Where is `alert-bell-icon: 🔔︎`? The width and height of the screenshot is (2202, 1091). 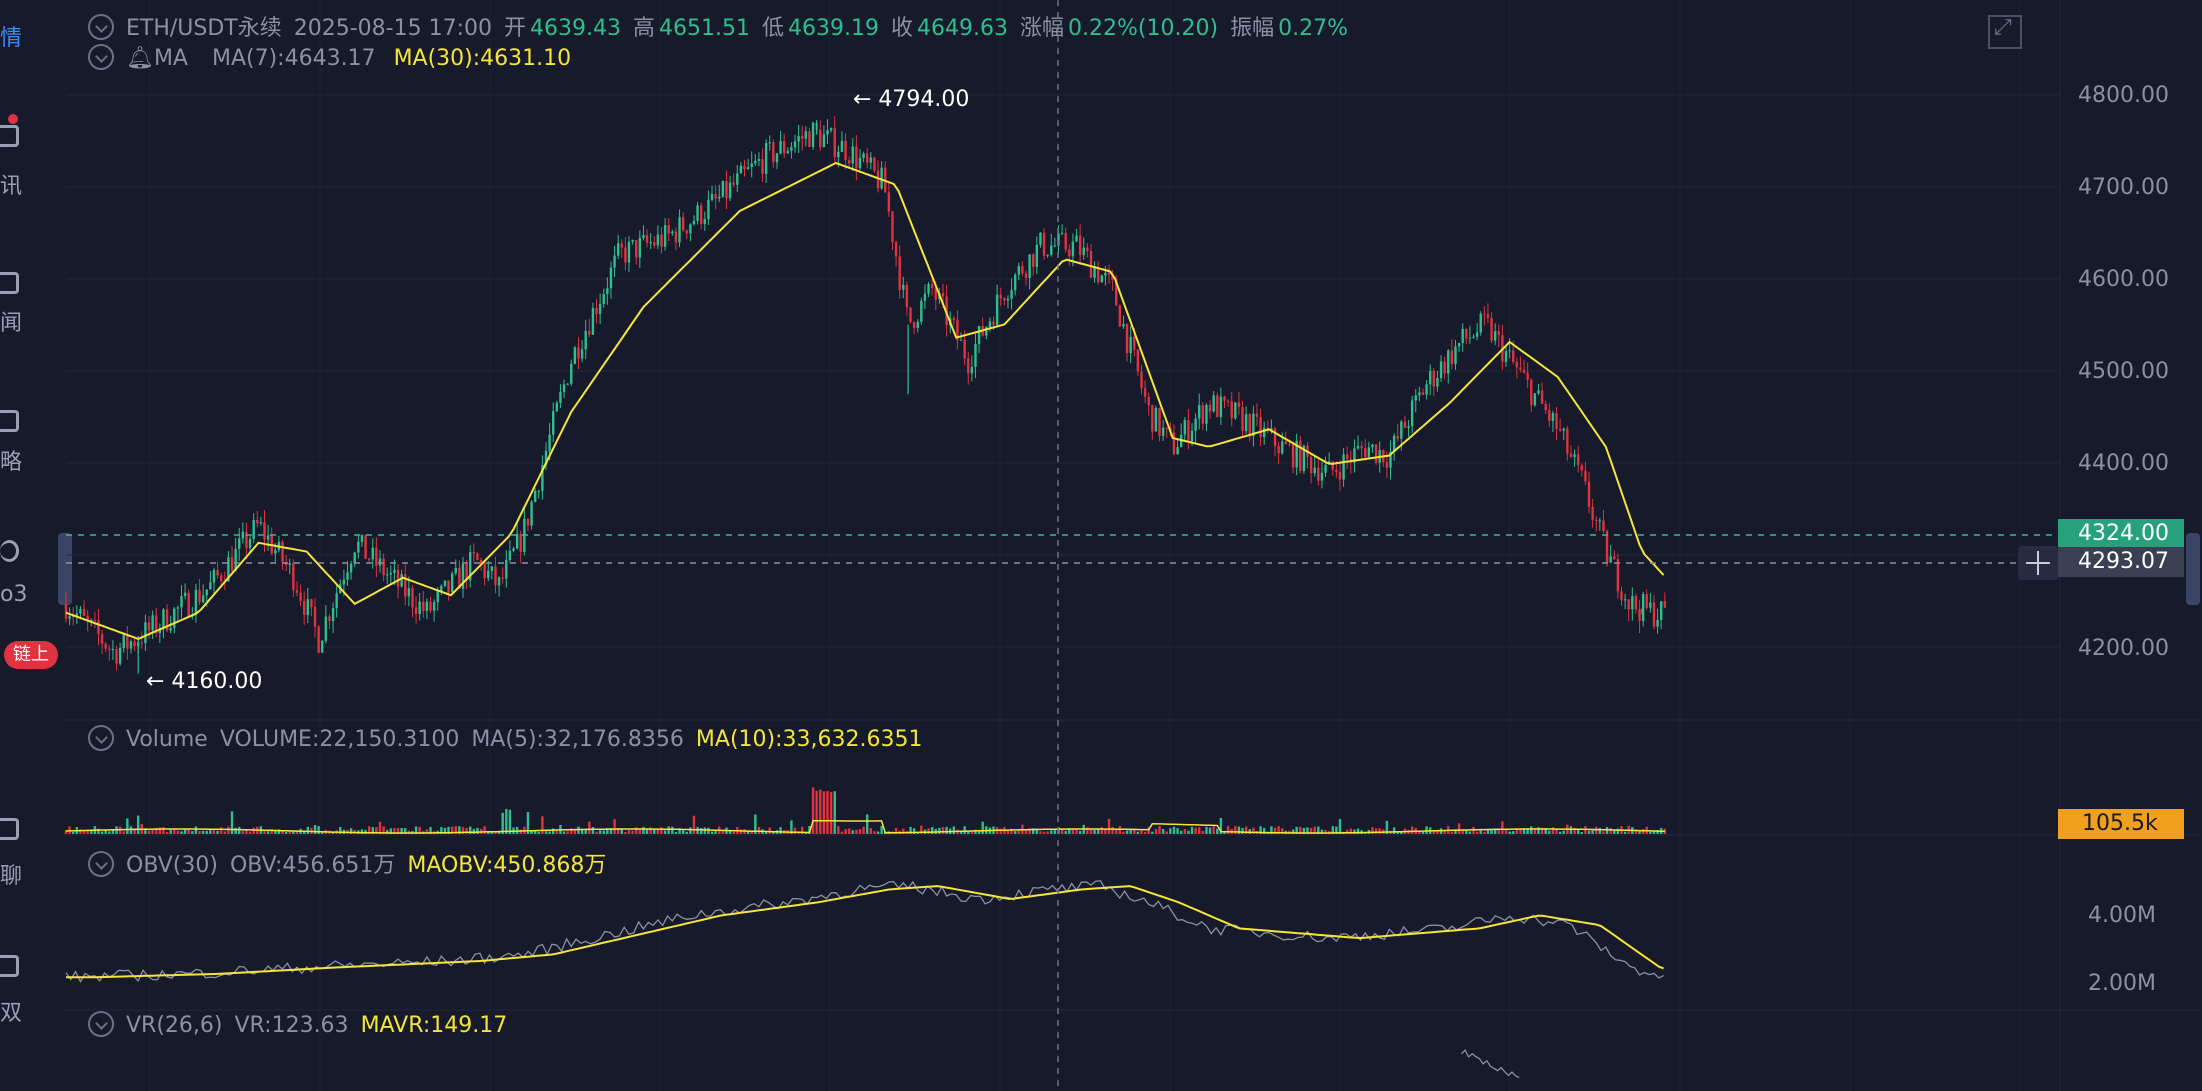 alert-bell-icon: 🔔︎ is located at coordinates (140, 58).